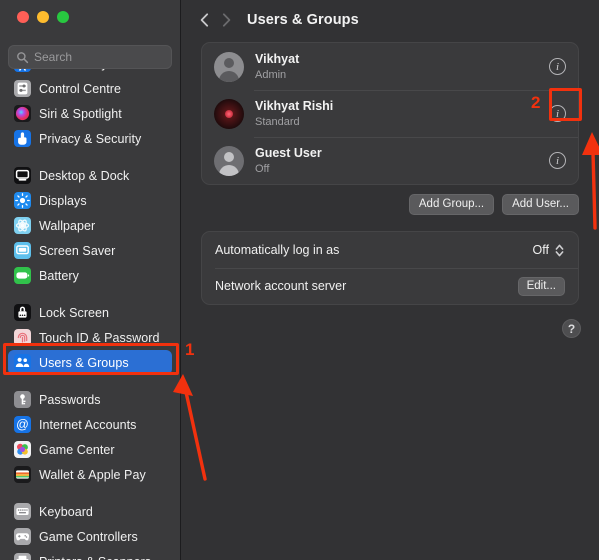 The height and width of the screenshot is (560, 599). Describe the element at coordinates (22, 556) in the screenshot. I see `printers-scanners-icon` at that location.